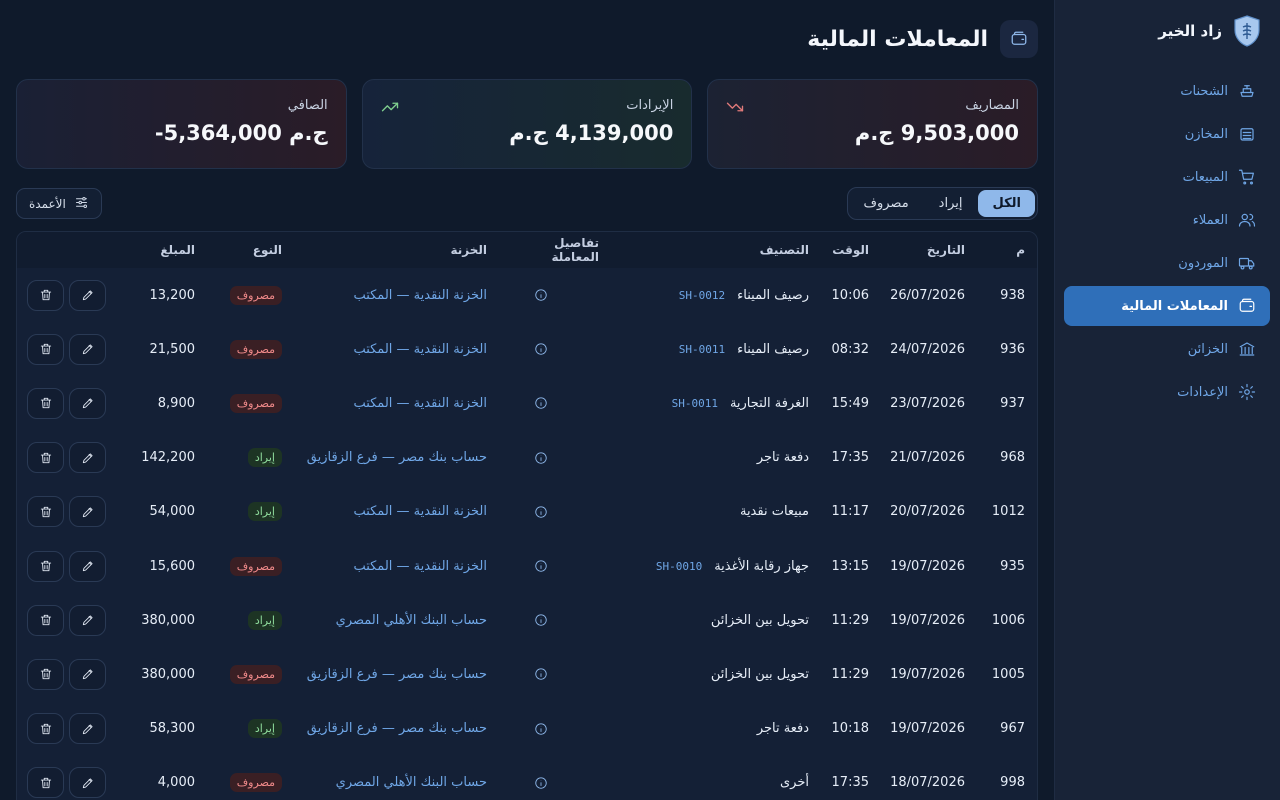  Describe the element at coordinates (71, 250) in the screenshot. I see `header-actions` at that location.